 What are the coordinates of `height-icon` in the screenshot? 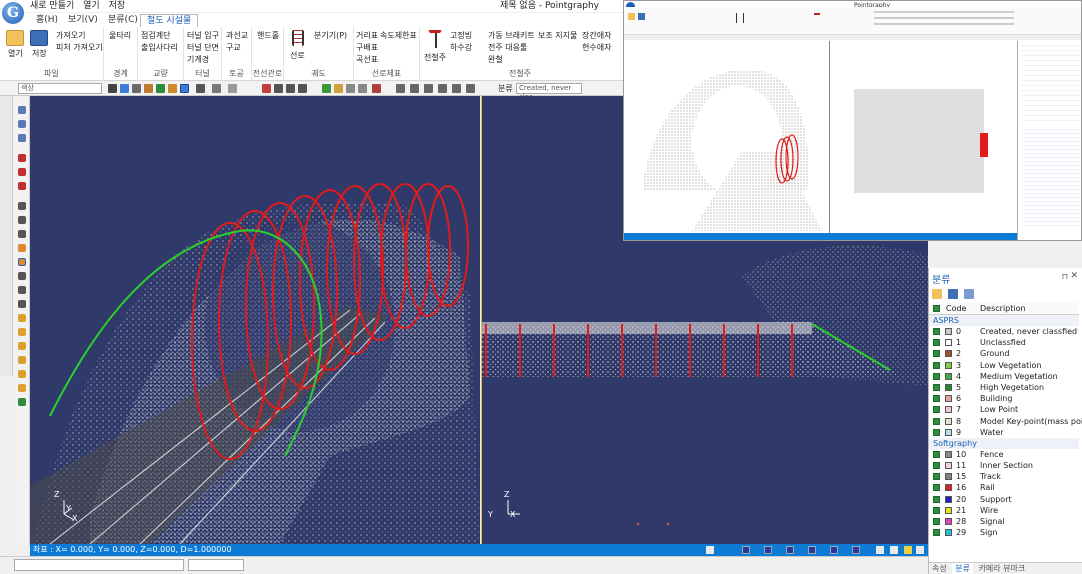 It's located at (22, 304).